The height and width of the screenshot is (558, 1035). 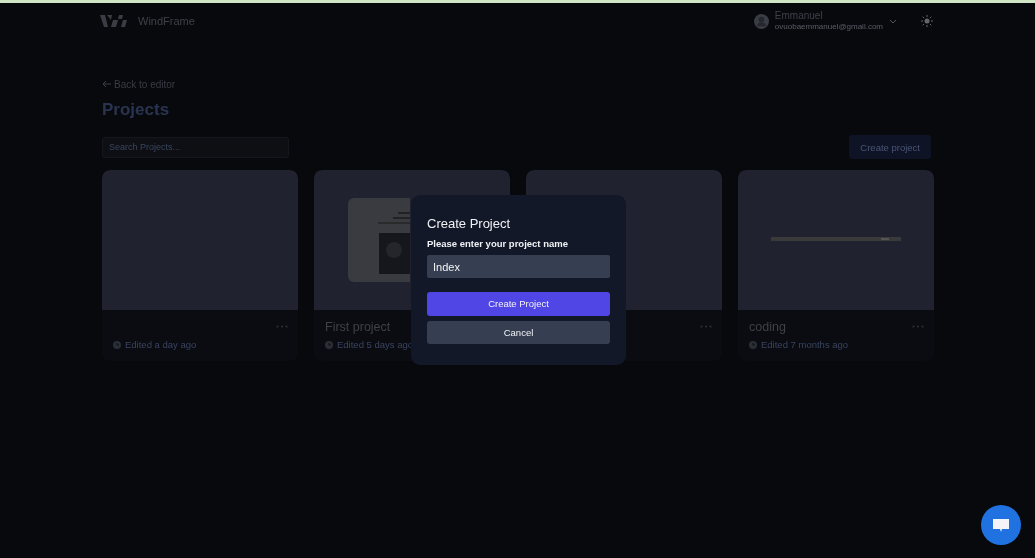 What do you see at coordinates (498, 243) in the screenshot?
I see `field-label: Please enter your project name` at bounding box center [498, 243].